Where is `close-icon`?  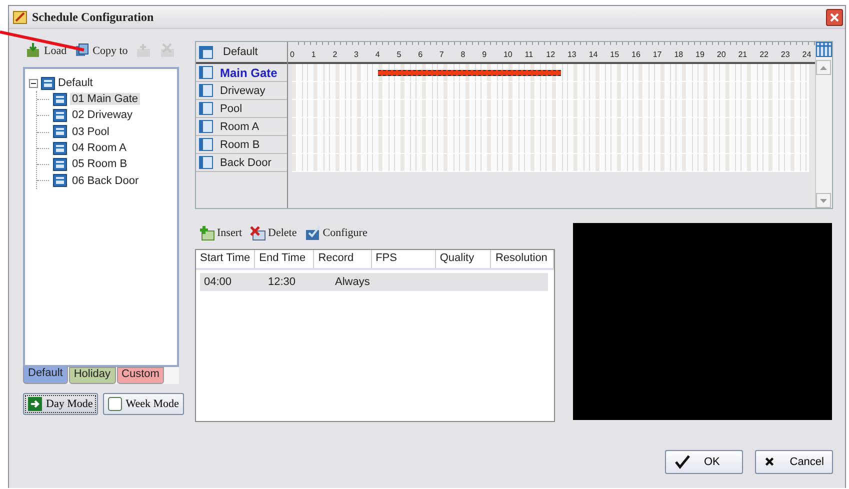 close-icon is located at coordinates (834, 17).